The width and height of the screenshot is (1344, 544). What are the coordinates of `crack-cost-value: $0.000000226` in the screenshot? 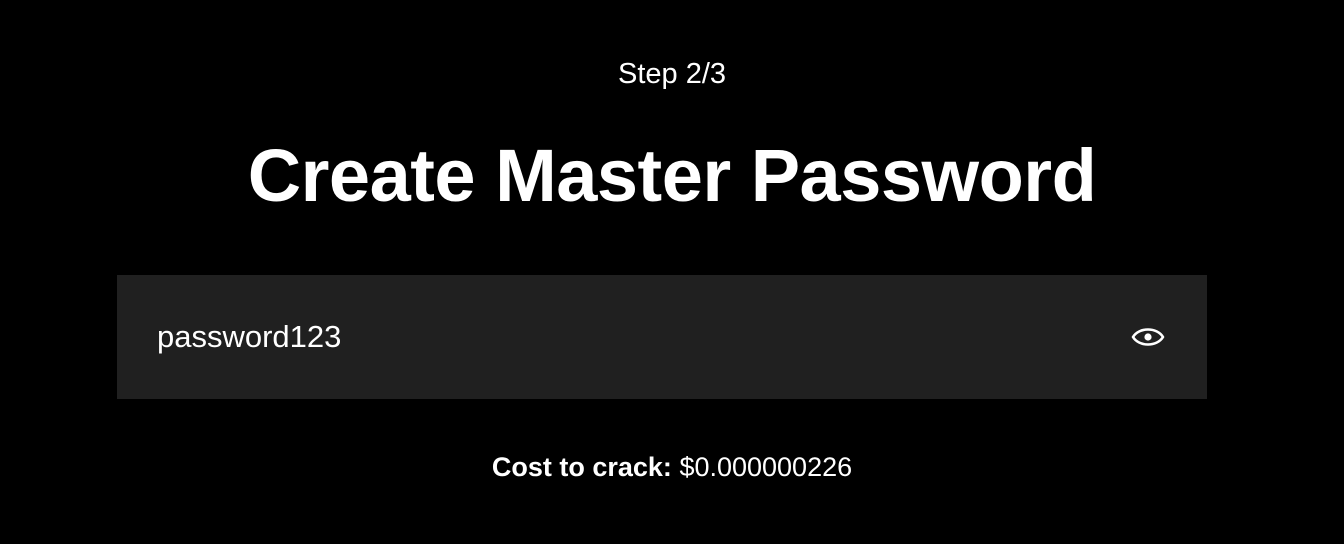 It's located at (766, 467).